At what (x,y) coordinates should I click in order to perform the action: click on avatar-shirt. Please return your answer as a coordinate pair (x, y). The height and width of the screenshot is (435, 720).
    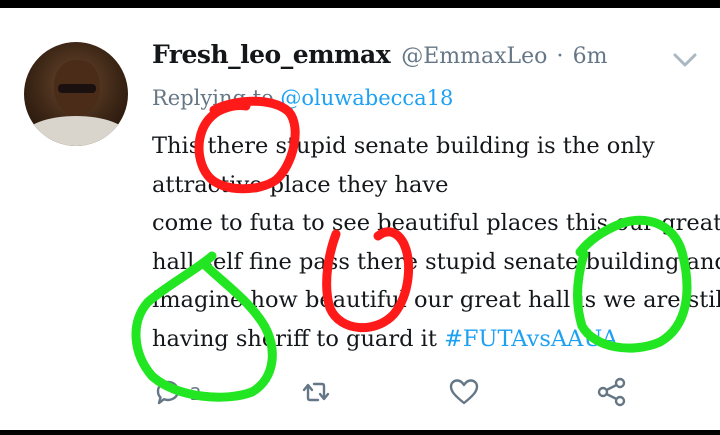
    Looking at the image, I should click on (76, 131).